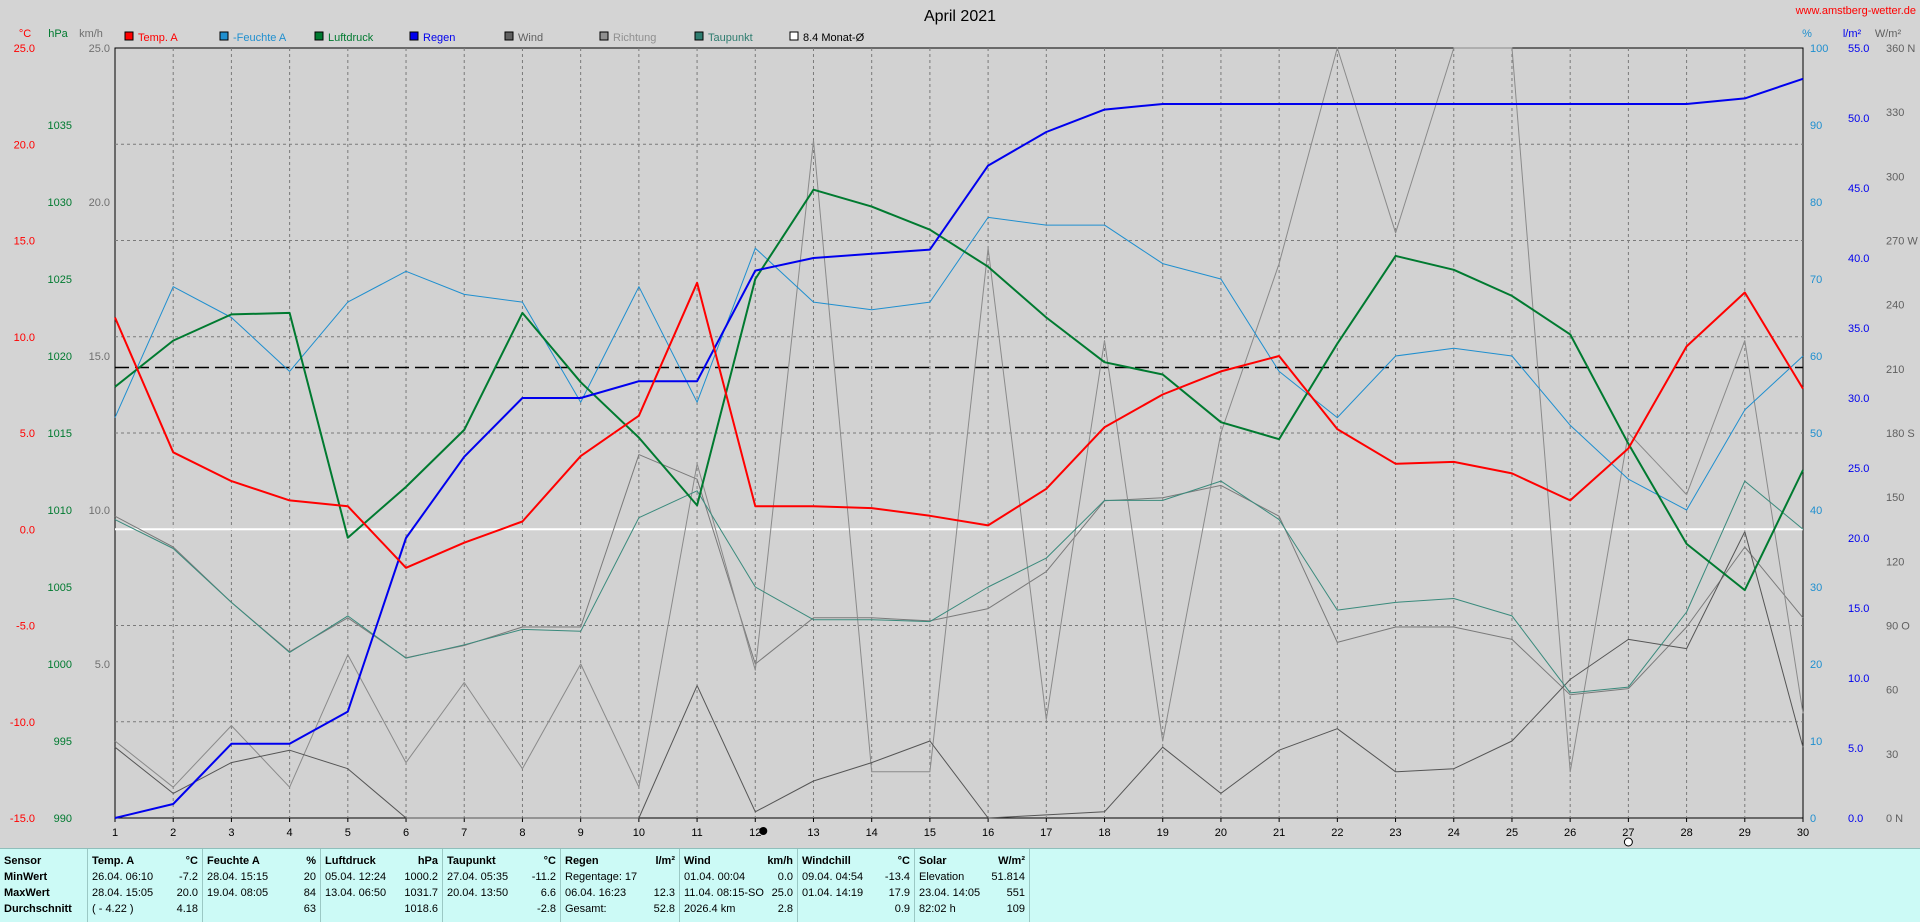 Image resolution: width=1920 pixels, height=922 pixels. I want to click on x-axis-tick-label: 13, so click(813, 833).